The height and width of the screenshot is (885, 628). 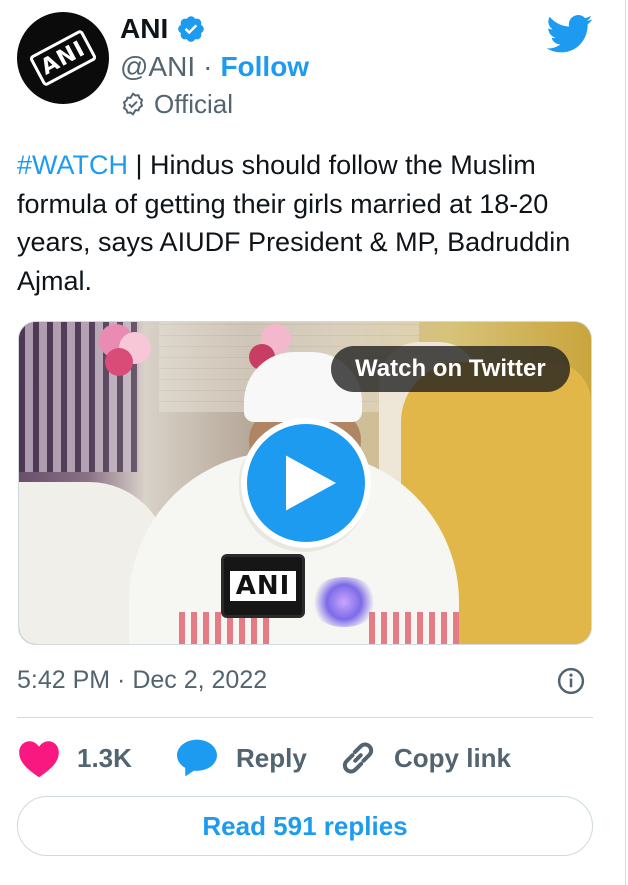 What do you see at coordinates (344, 602) in the screenshot?
I see `mic-light` at bounding box center [344, 602].